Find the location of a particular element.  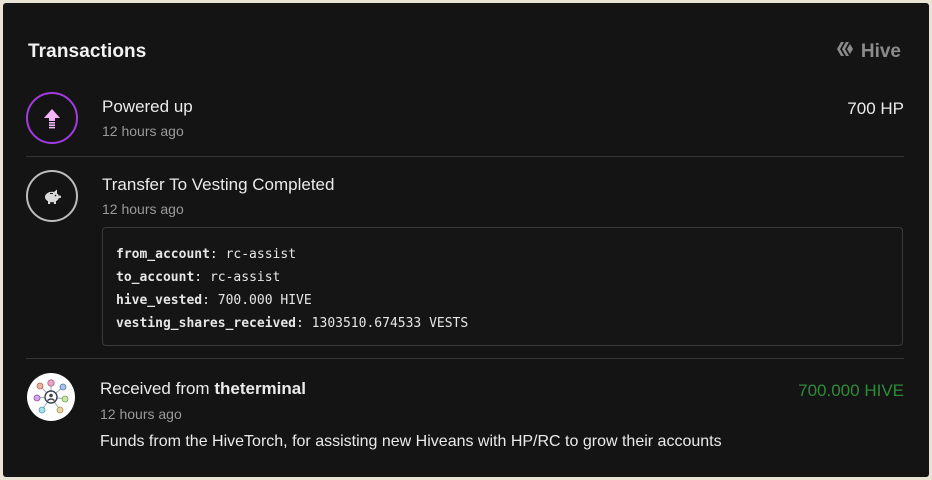

detail-row: to_account: rc-assist is located at coordinates (198, 277).